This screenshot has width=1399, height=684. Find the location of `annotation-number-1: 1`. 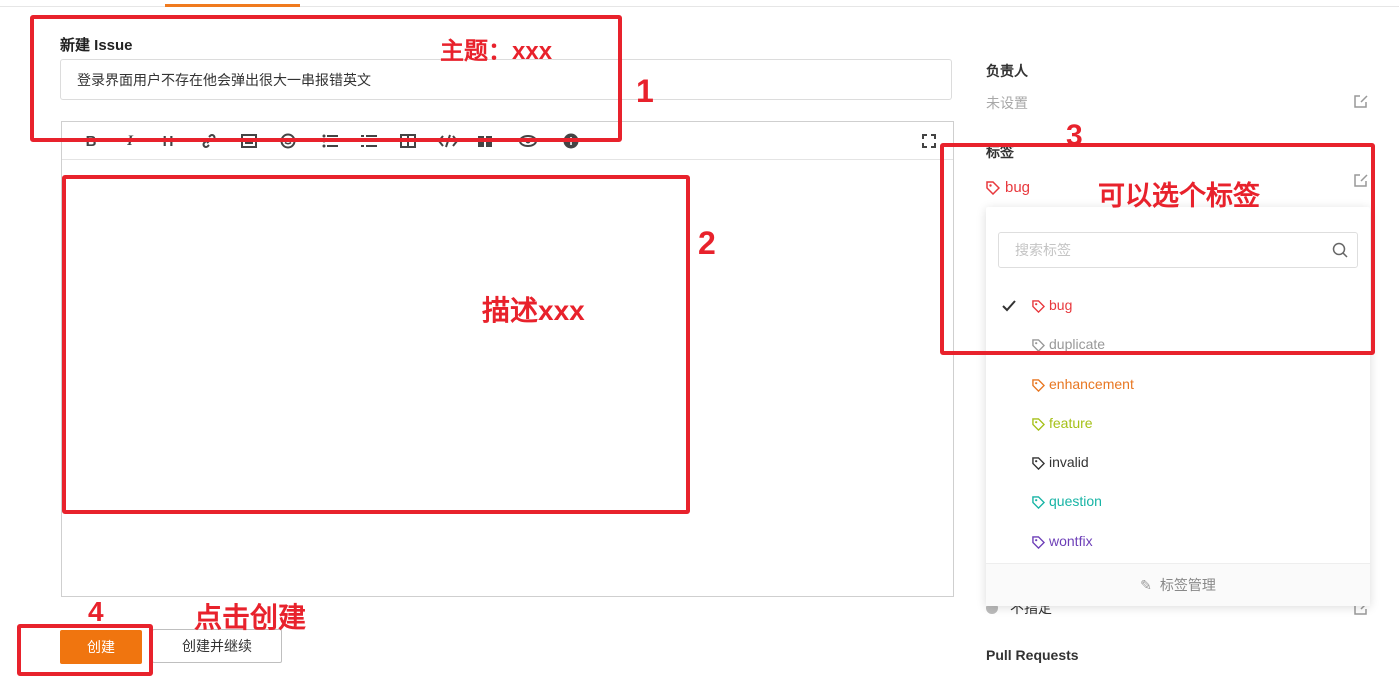

annotation-number-1: 1 is located at coordinates (645, 91).